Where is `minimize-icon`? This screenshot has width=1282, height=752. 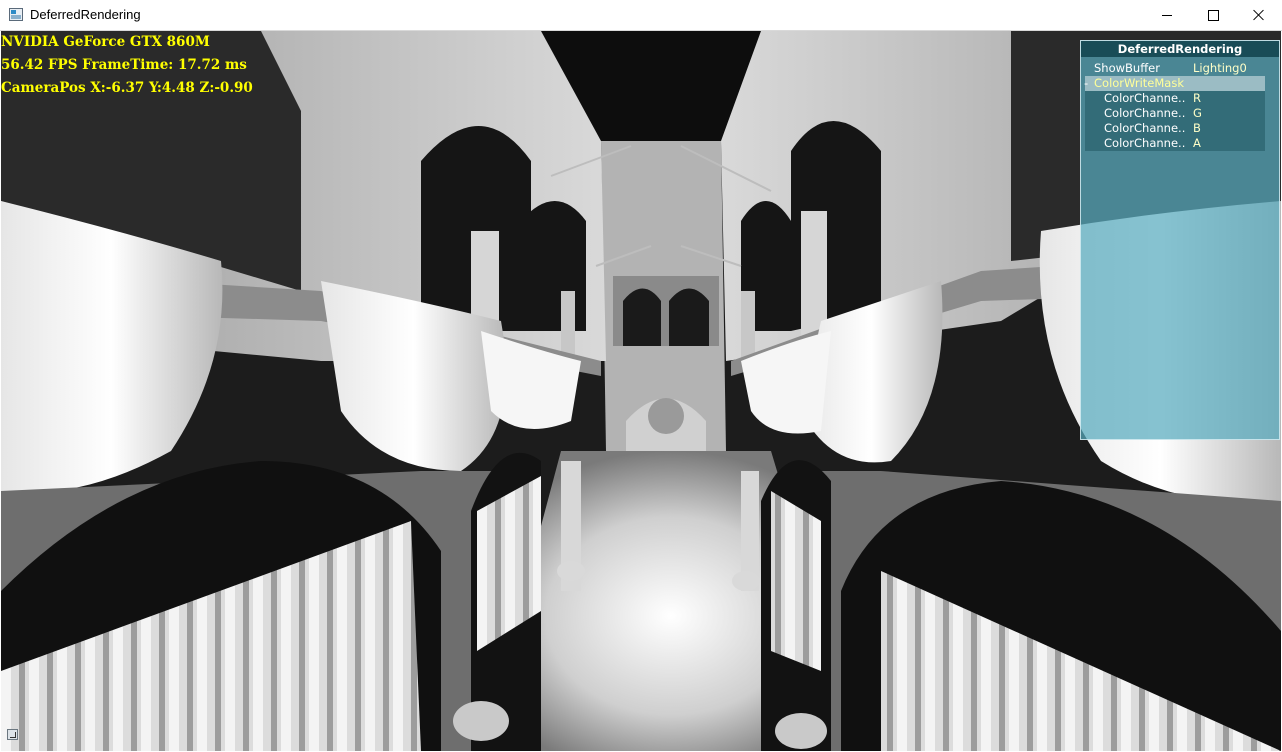 minimize-icon is located at coordinates (1167, 15).